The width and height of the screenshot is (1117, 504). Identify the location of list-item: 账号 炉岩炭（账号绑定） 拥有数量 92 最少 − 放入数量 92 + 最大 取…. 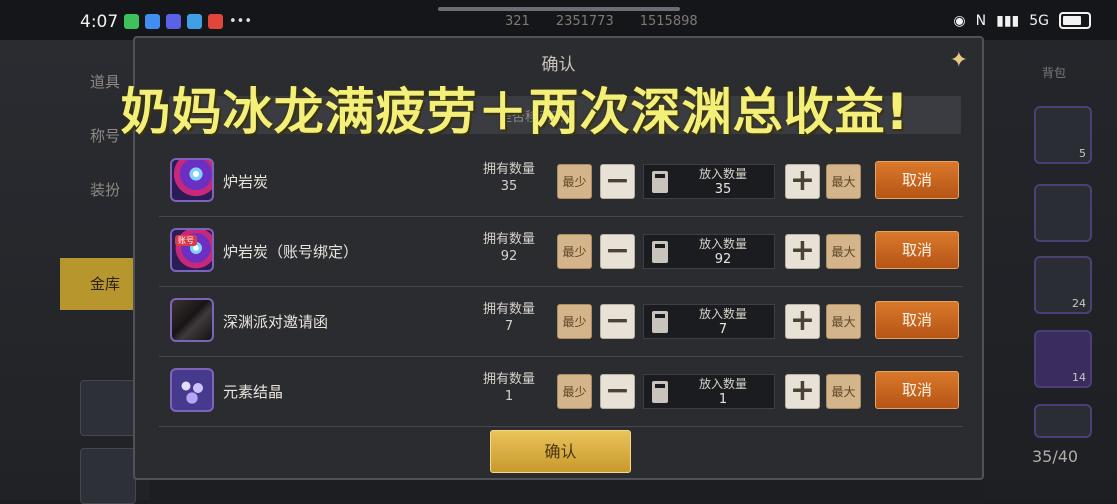
(561, 251).